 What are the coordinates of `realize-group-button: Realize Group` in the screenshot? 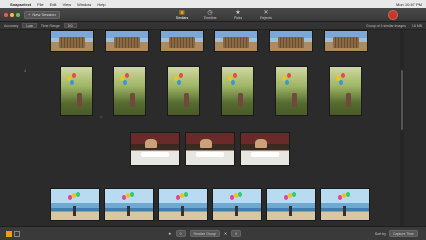 It's located at (204, 233).